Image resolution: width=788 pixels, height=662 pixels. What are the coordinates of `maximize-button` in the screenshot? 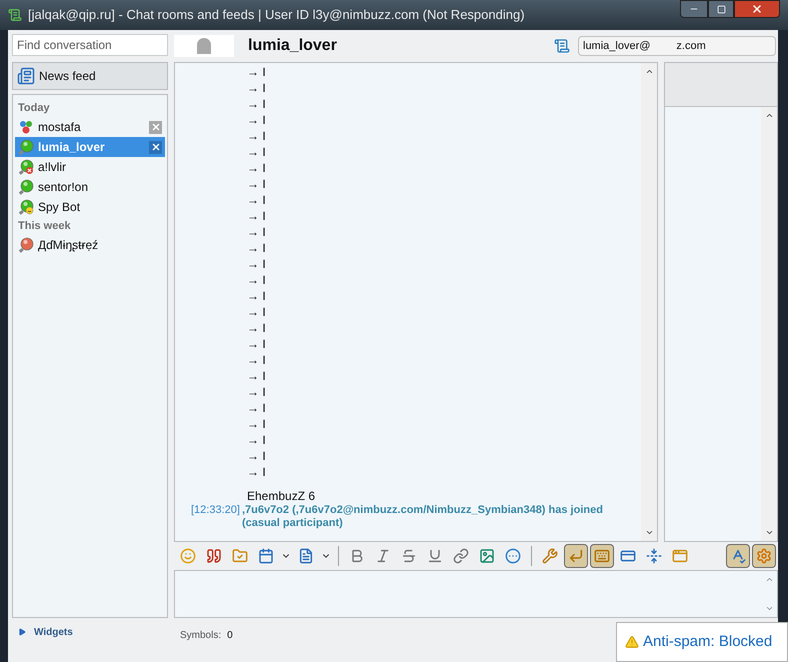 It's located at (721, 9).